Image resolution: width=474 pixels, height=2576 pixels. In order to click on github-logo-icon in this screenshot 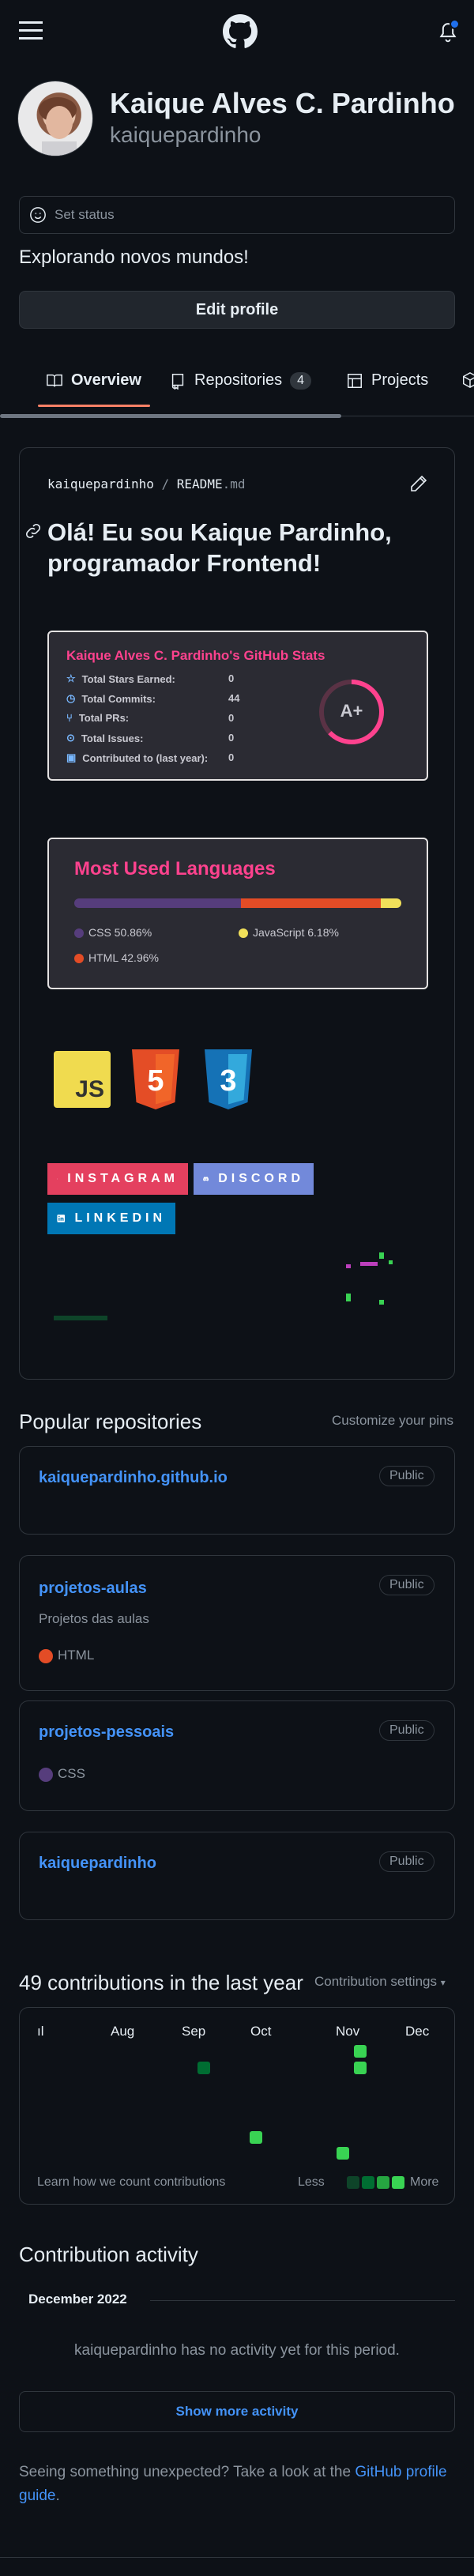, I will do `click(241, 31)`.